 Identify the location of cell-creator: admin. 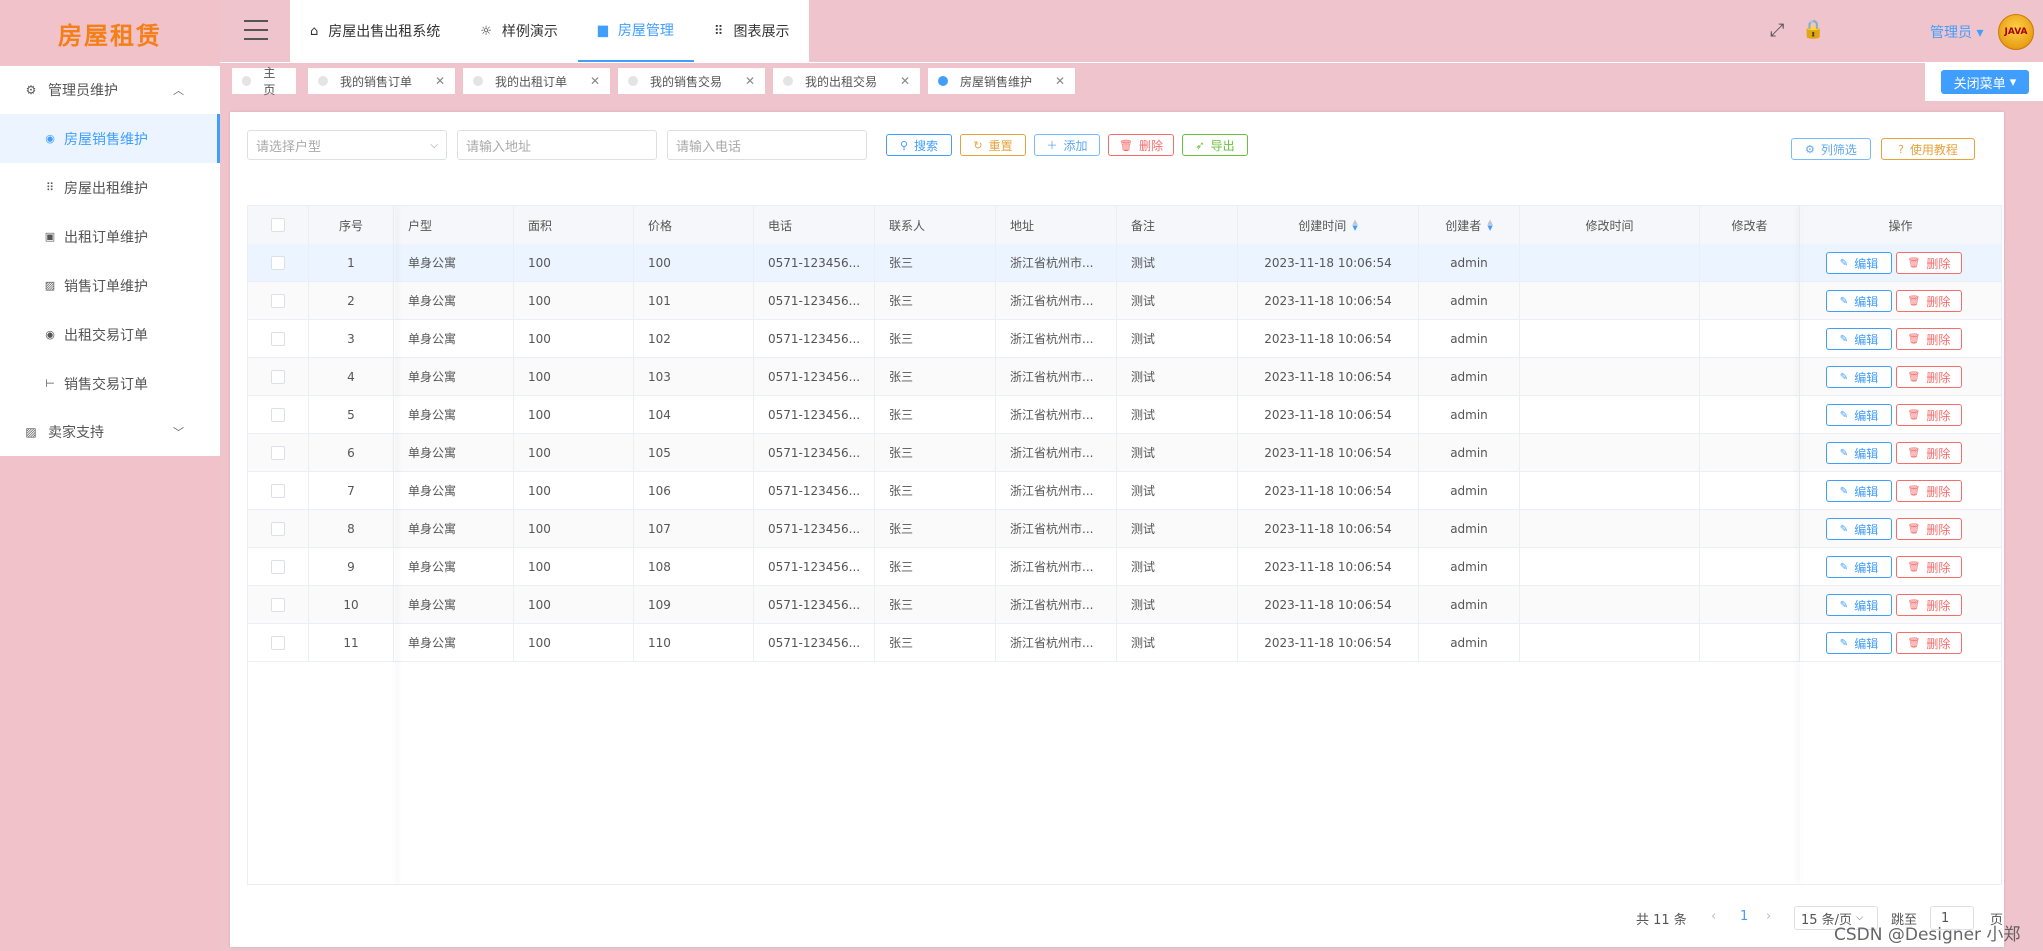
(1469, 642).